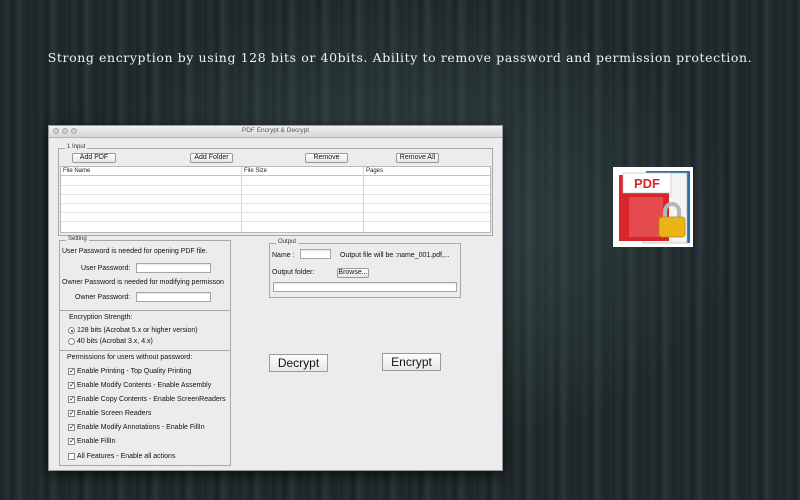 The height and width of the screenshot is (500, 800). Describe the element at coordinates (173, 268) in the screenshot. I see `user-password-field` at that location.